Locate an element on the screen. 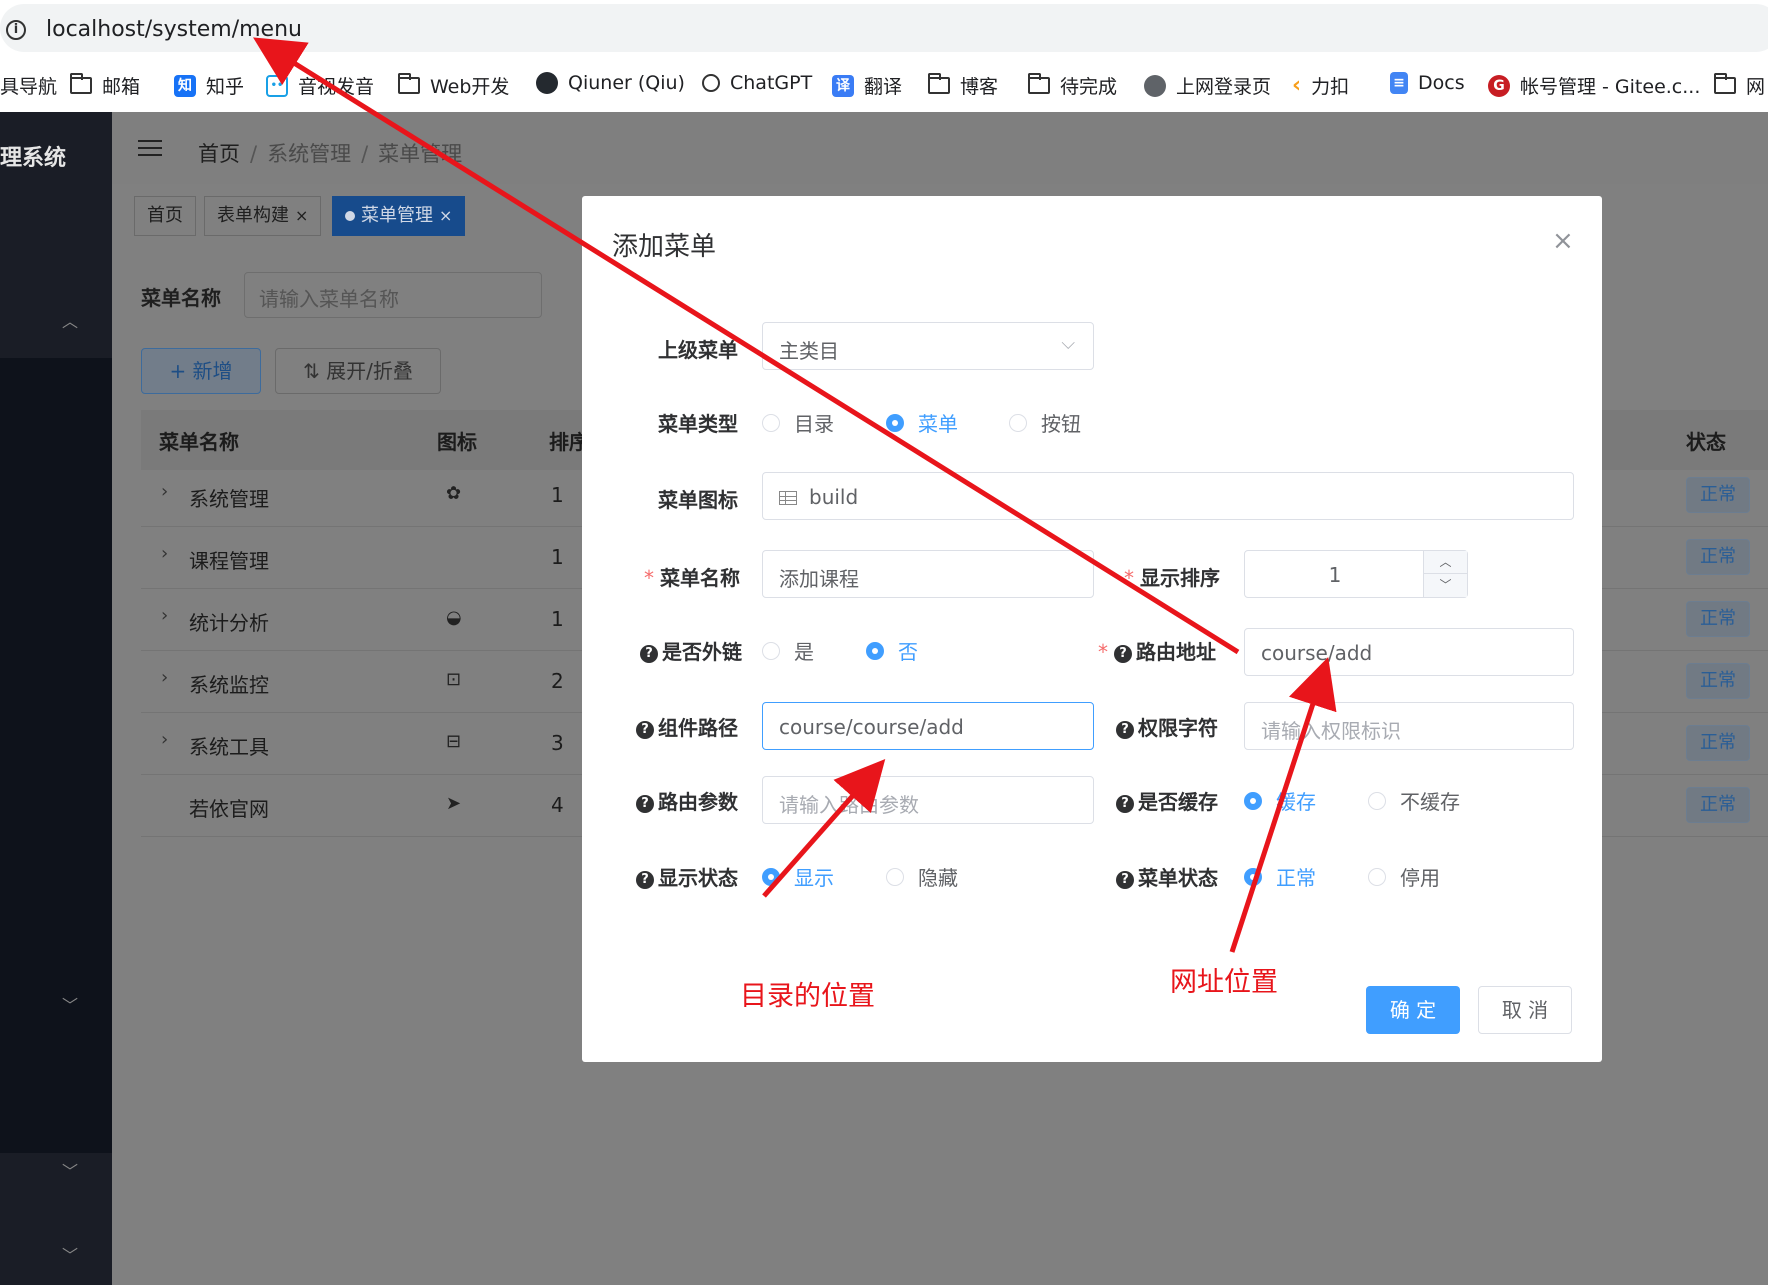  tag-form-build: 表单构建 × is located at coordinates (263, 216).